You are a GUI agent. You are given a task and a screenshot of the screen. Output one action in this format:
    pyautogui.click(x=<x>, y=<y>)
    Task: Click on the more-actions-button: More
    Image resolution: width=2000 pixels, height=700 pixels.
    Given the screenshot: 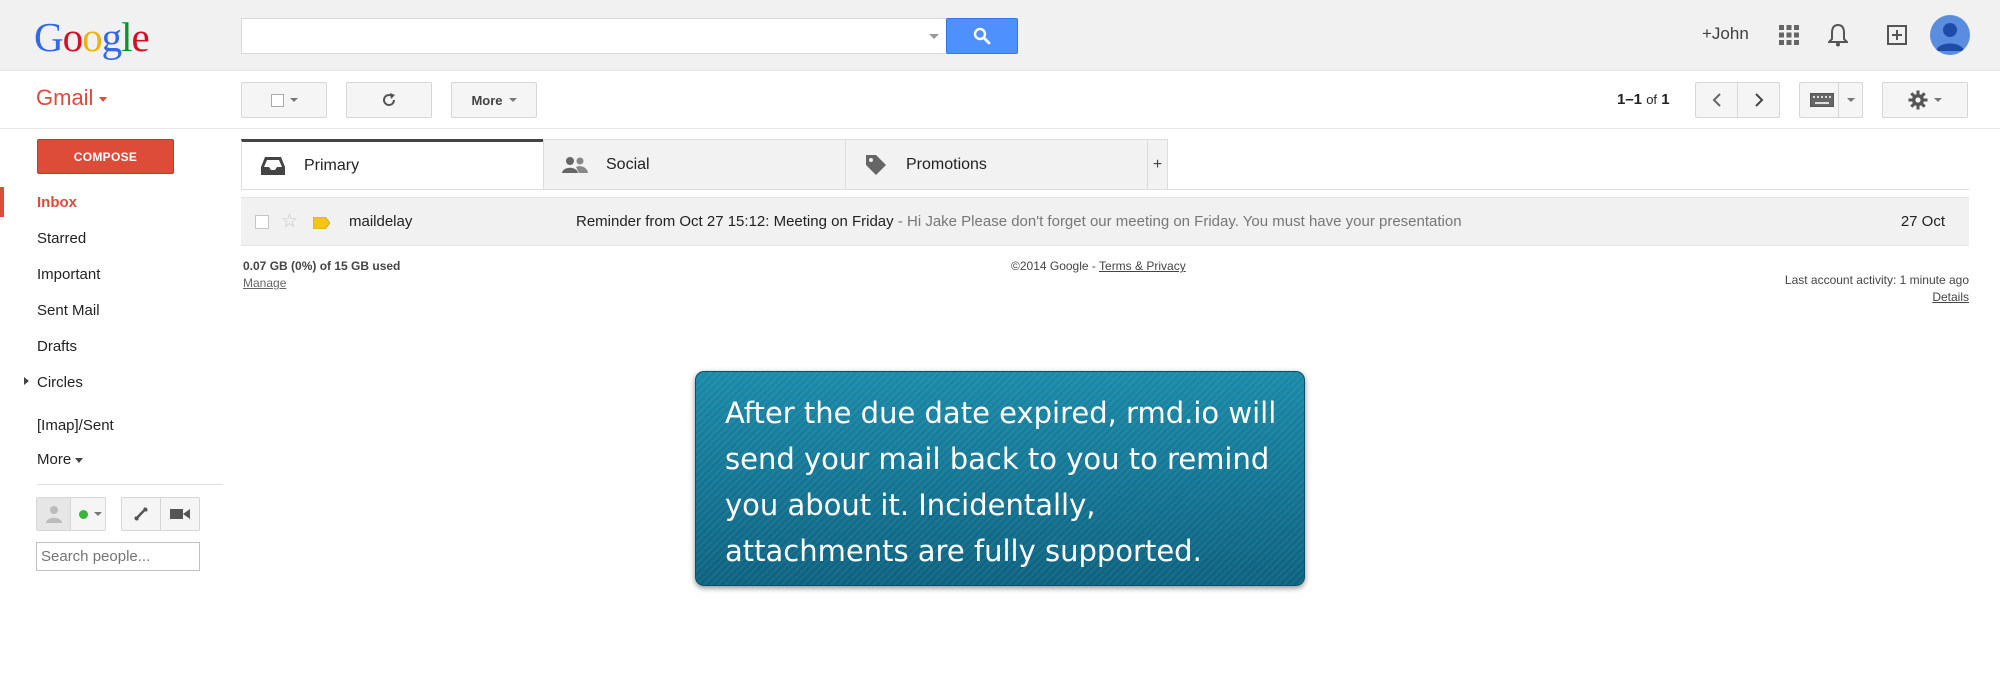 What is the action you would take?
    pyautogui.click(x=494, y=100)
    